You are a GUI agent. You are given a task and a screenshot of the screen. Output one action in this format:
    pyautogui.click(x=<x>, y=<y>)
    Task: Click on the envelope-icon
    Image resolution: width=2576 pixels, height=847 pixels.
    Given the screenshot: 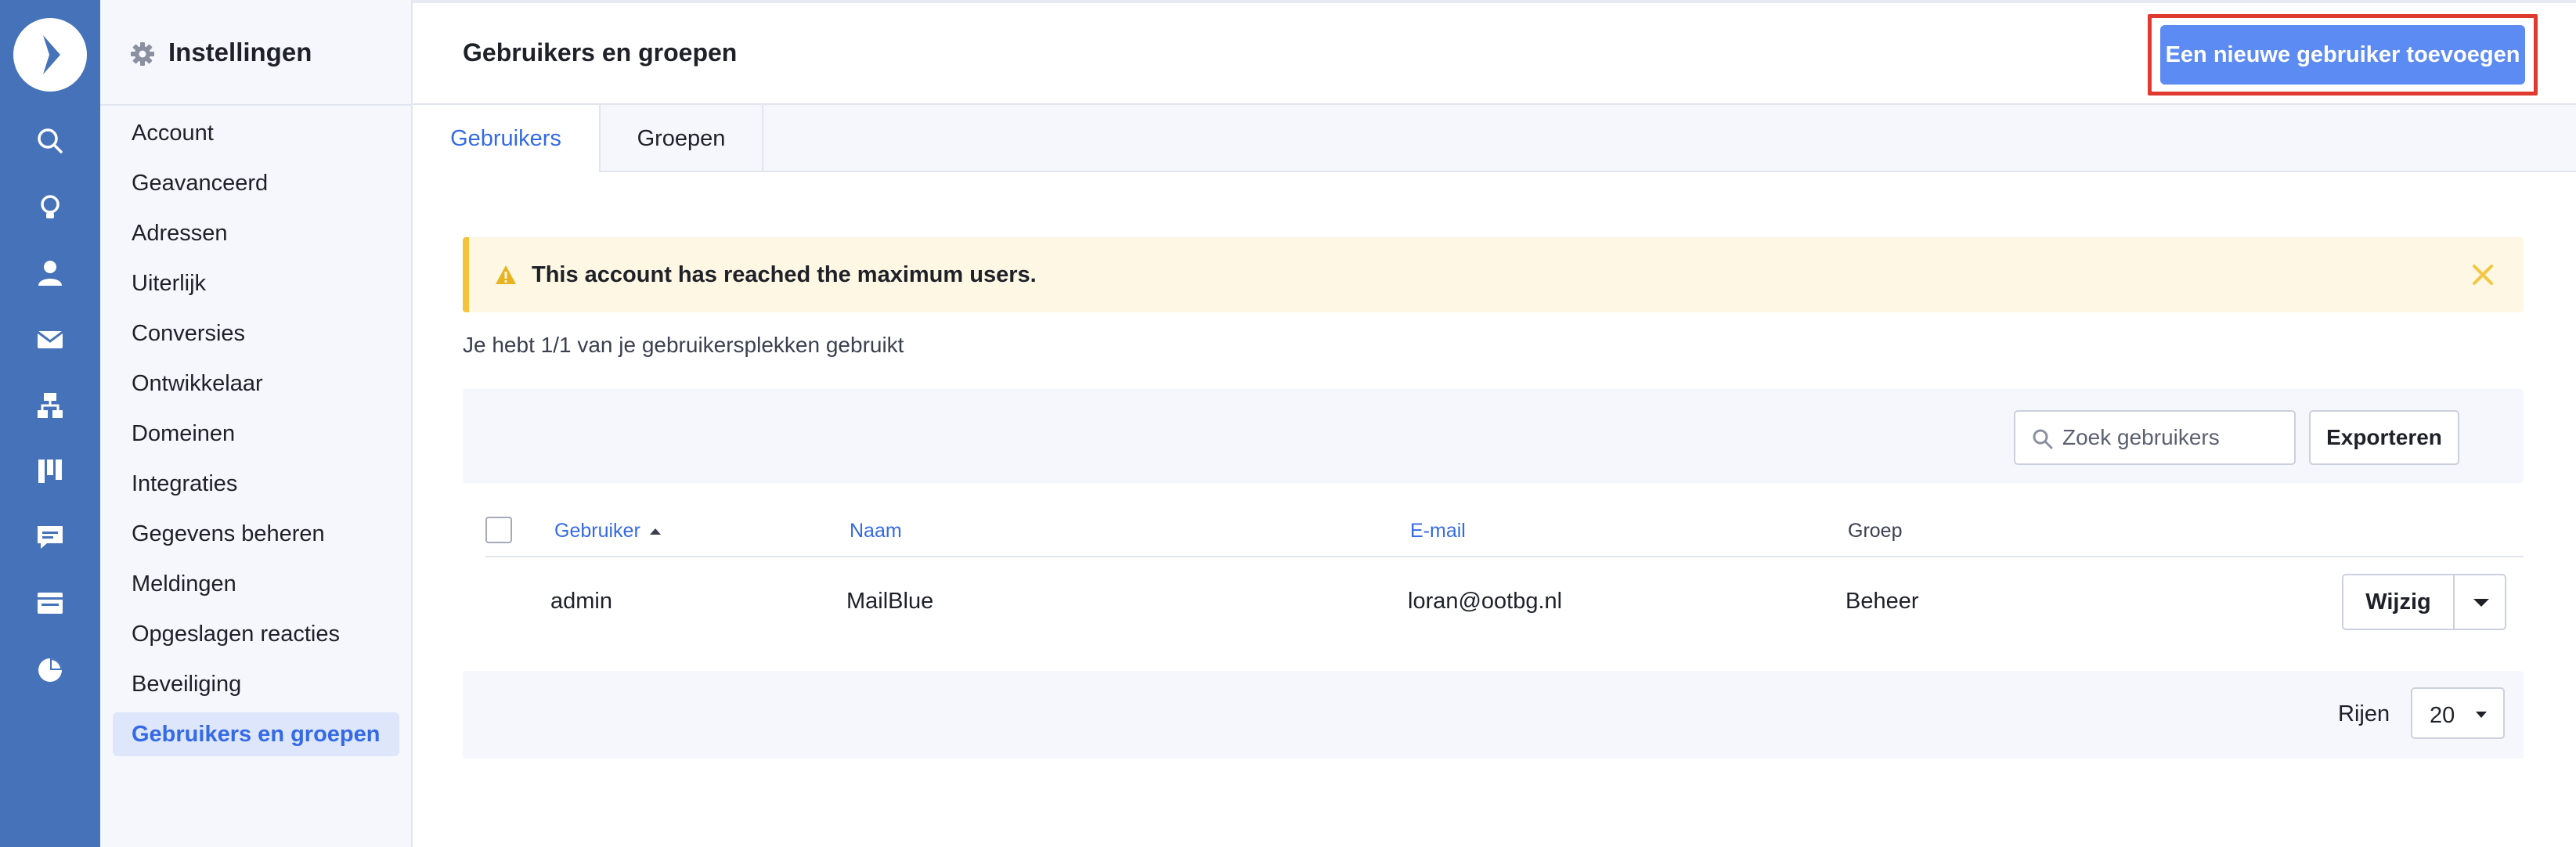 What is the action you would take?
    pyautogui.click(x=50, y=339)
    